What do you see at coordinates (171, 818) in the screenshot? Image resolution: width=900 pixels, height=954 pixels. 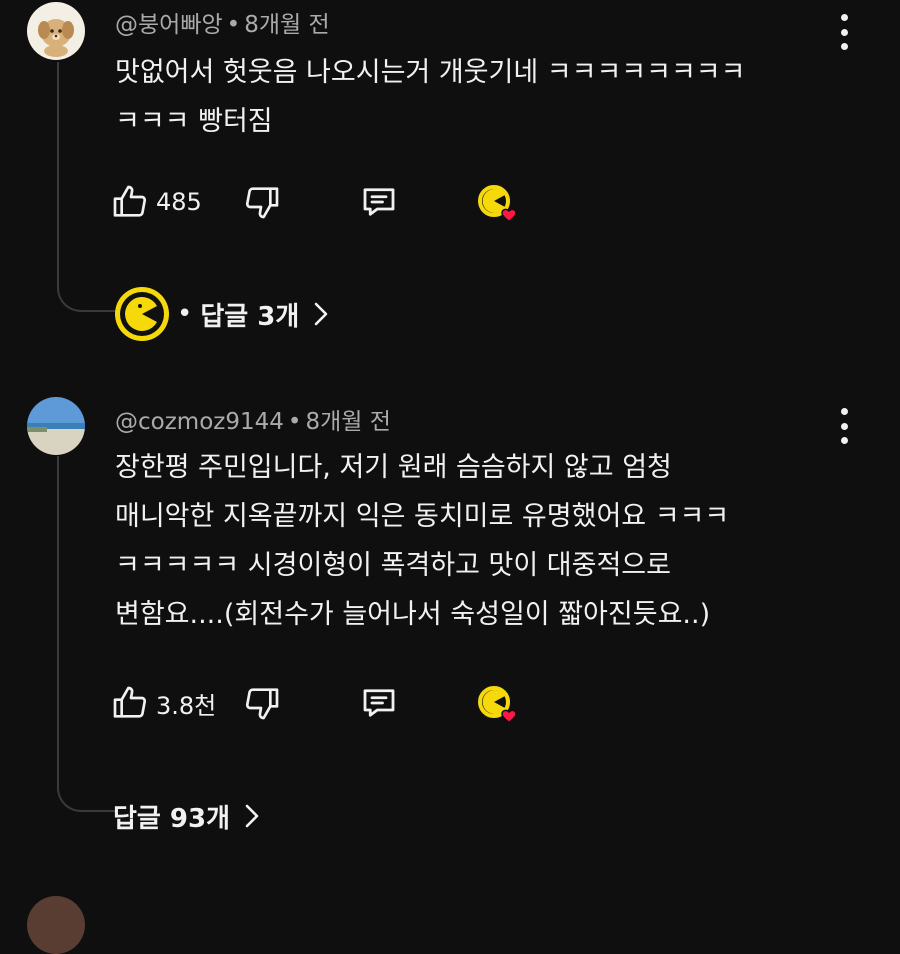 I see `replies-label: 답글 93개` at bounding box center [171, 818].